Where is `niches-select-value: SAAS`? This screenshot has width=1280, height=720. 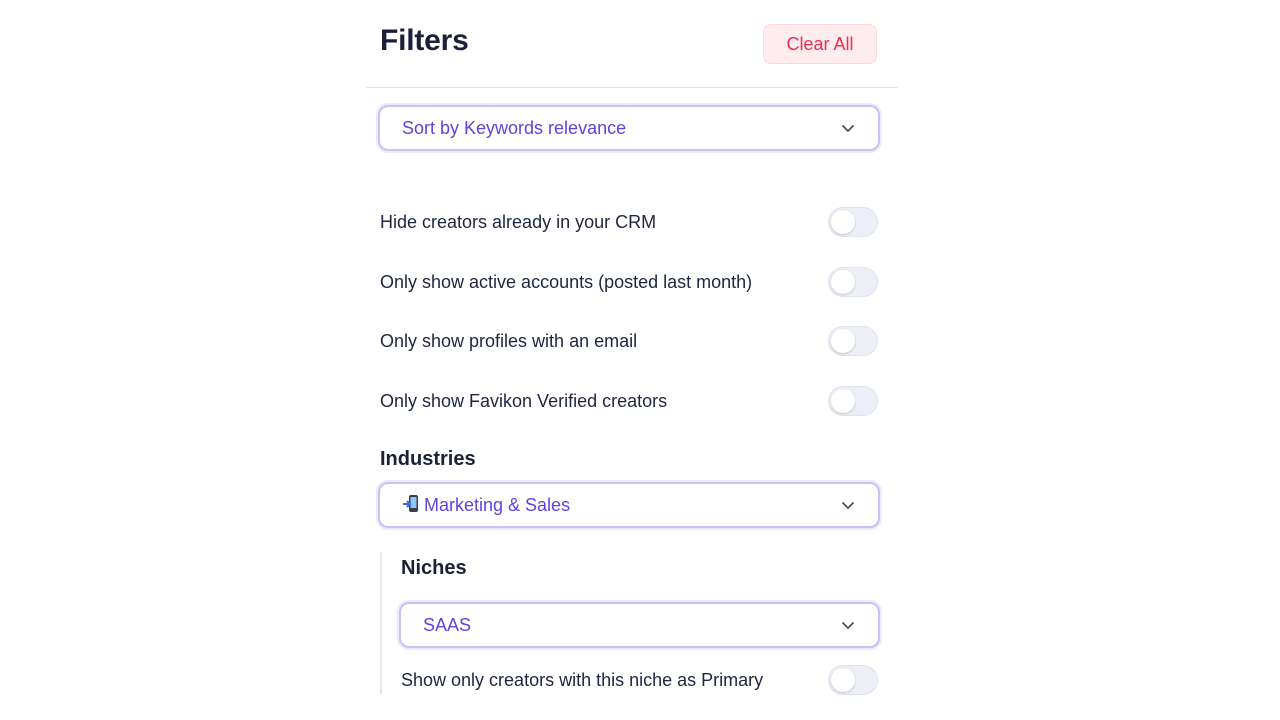
niches-select-value: SAAS is located at coordinates (447, 624).